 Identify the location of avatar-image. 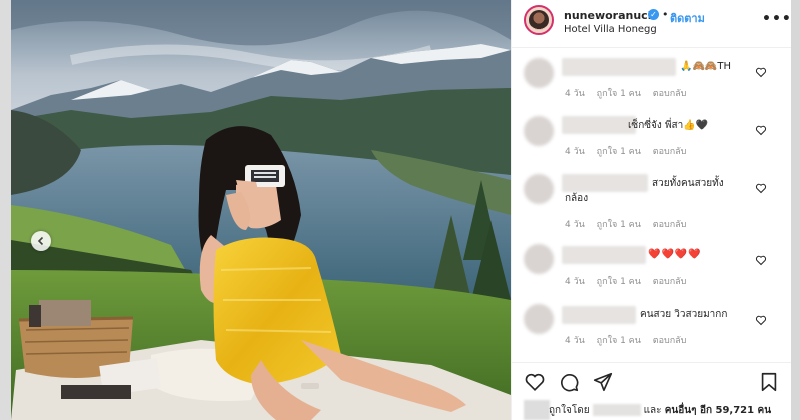
(539, 20).